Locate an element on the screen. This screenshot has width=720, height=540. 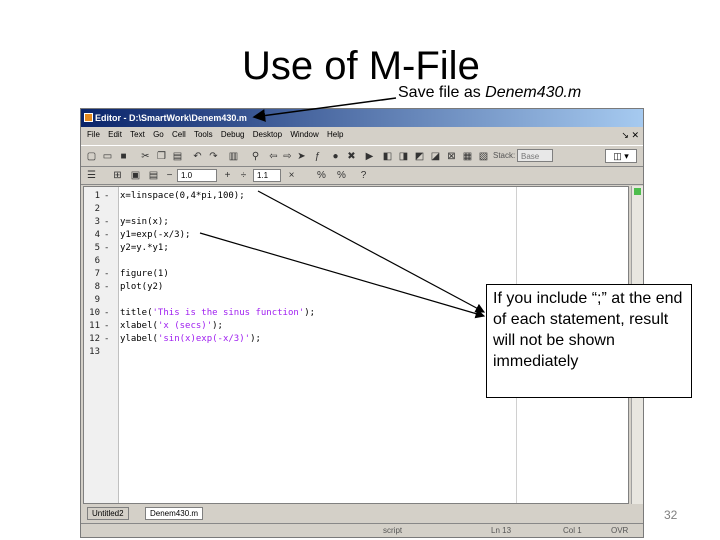
menu-cell: Cell is located at coordinates (179, 135).